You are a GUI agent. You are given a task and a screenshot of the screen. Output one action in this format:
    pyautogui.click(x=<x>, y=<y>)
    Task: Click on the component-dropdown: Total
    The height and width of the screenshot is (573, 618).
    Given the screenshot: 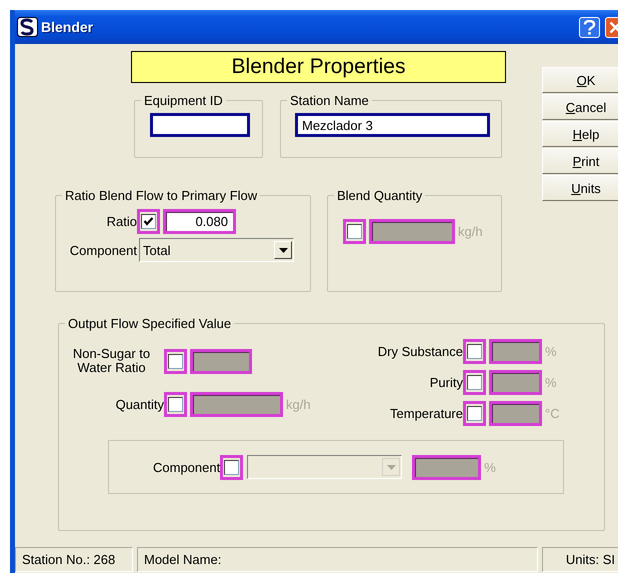 What is the action you would take?
    pyautogui.click(x=216, y=250)
    